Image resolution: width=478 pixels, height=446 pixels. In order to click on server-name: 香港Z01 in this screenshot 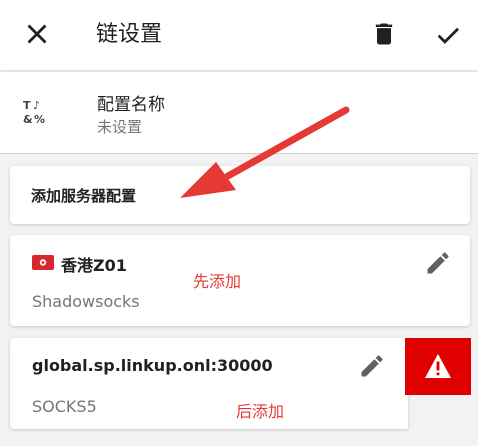, I will do `click(94, 265)`.